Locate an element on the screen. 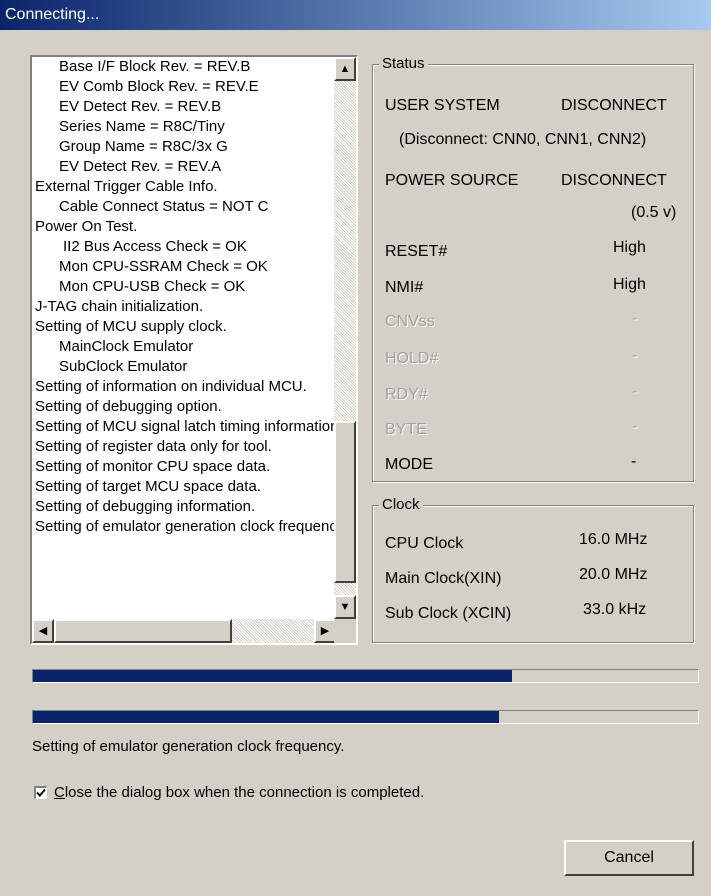 This screenshot has width=711, height=896. log-line: SubClock Emulator is located at coordinates (123, 366).